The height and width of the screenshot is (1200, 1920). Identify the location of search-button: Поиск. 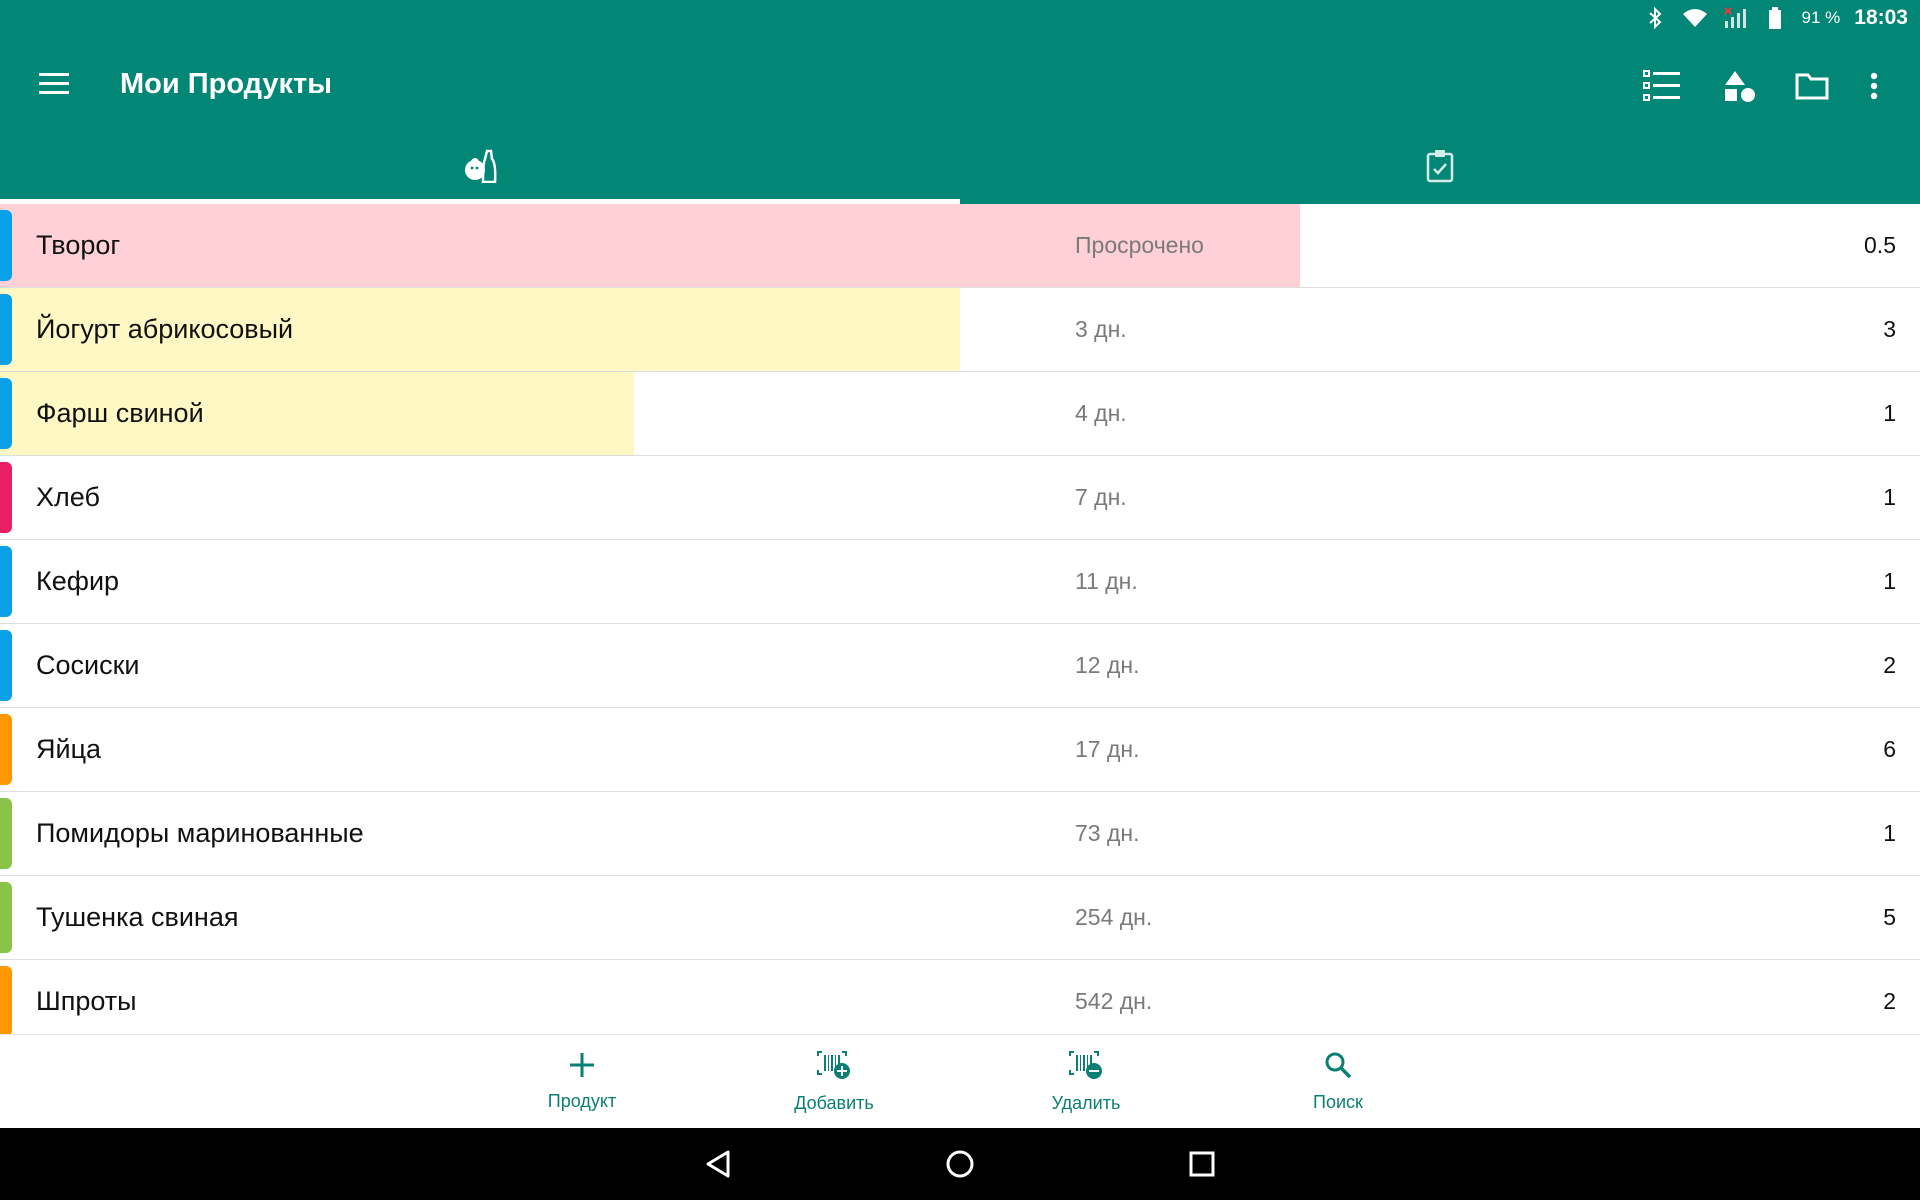
(1338, 1082).